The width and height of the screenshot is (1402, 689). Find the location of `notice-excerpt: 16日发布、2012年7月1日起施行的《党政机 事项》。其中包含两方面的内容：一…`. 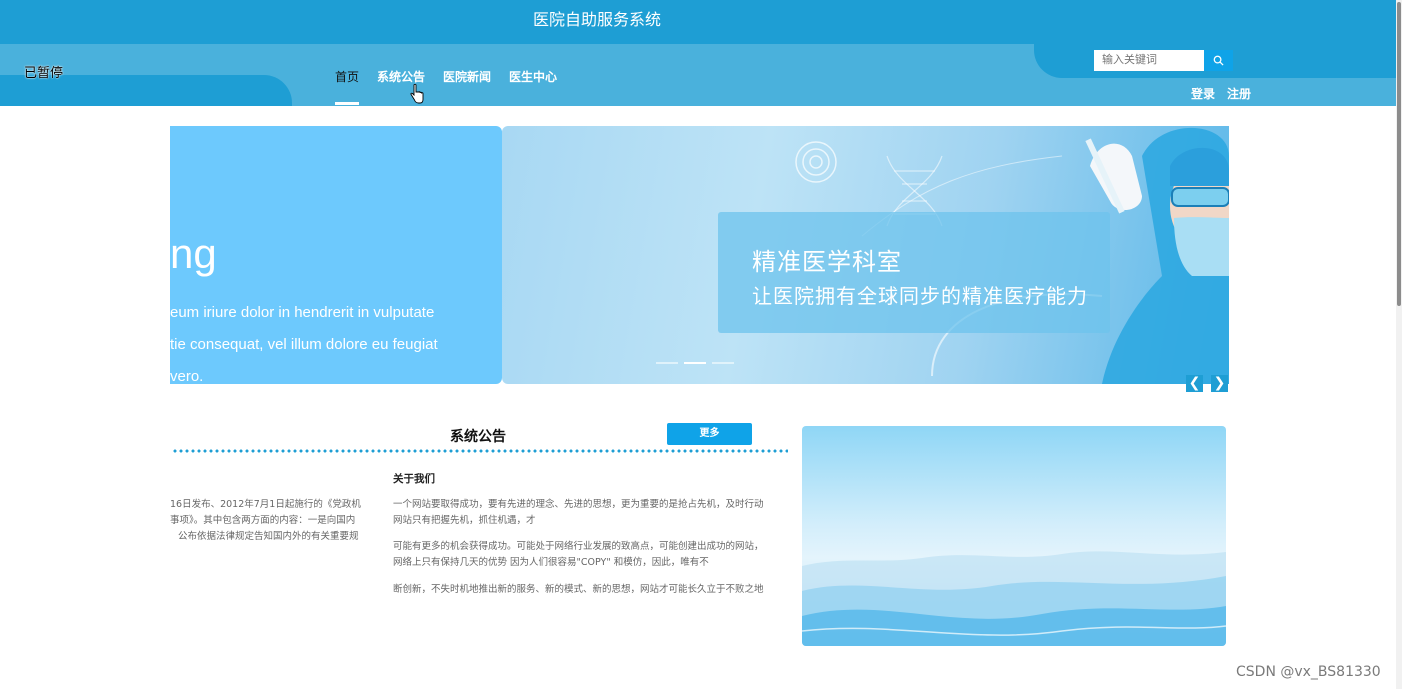

notice-excerpt: 16日发布、2012年7月1日起施行的《党政机 事项》。其中包含两方面的内容：一… is located at coordinates (272, 521).